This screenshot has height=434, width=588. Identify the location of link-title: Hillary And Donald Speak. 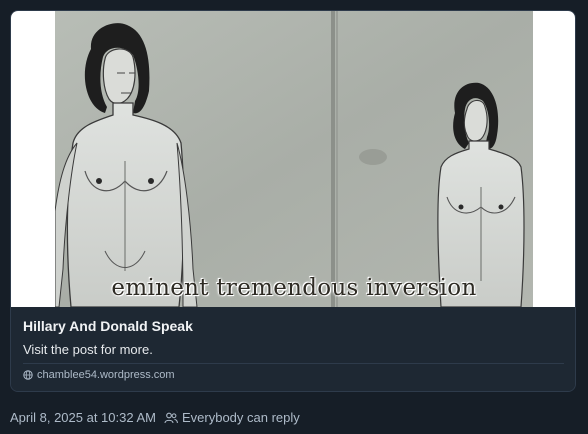
(108, 326).